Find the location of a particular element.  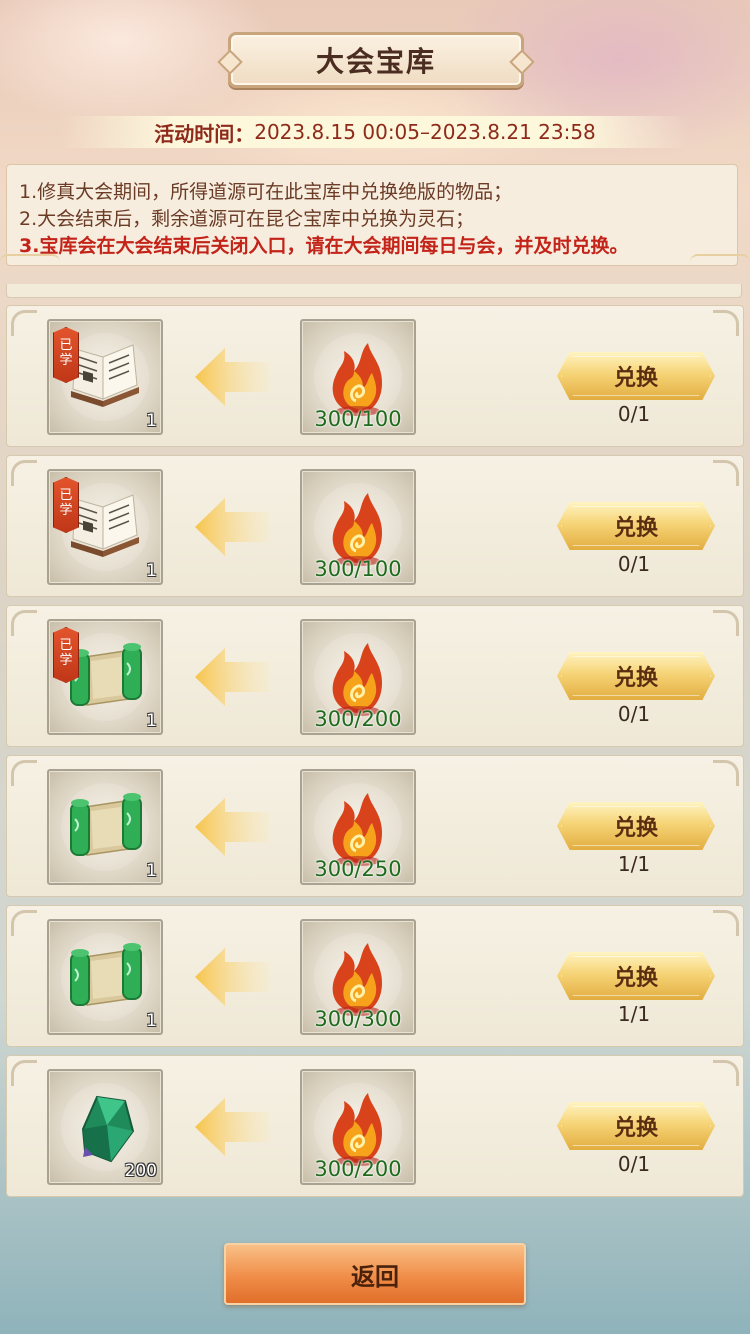

exchange-row: 200 300/200 兑换 0/1 is located at coordinates (375, 1126).